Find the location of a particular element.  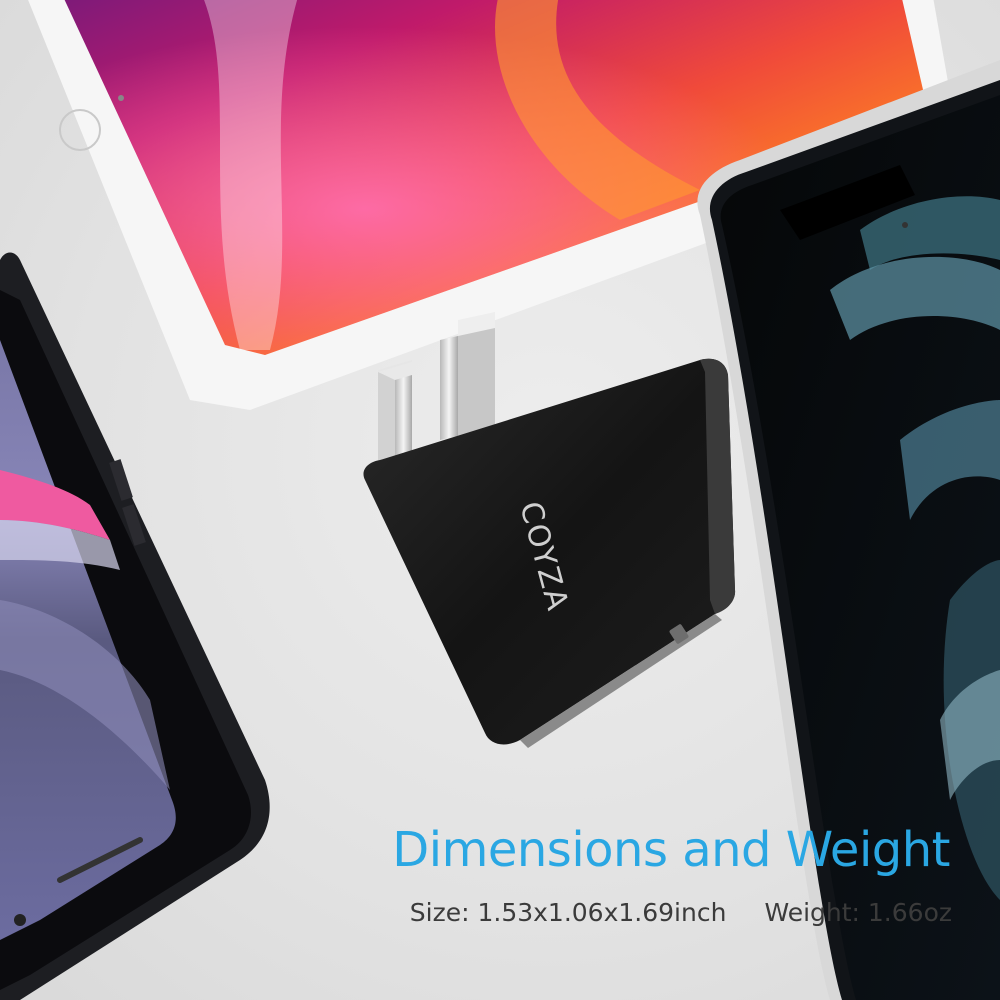

size-spec: Size: 1.53x1.06x1.69inch is located at coordinates (568, 912).